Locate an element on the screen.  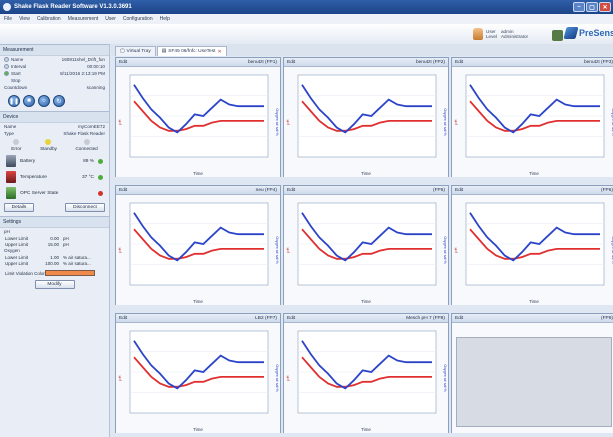
temperature-ok-icon is located at coordinates (100, 177).